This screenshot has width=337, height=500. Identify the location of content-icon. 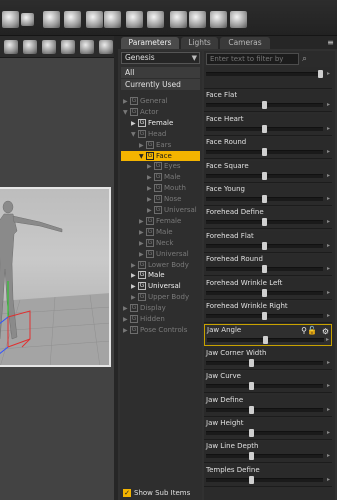
(155, 19).